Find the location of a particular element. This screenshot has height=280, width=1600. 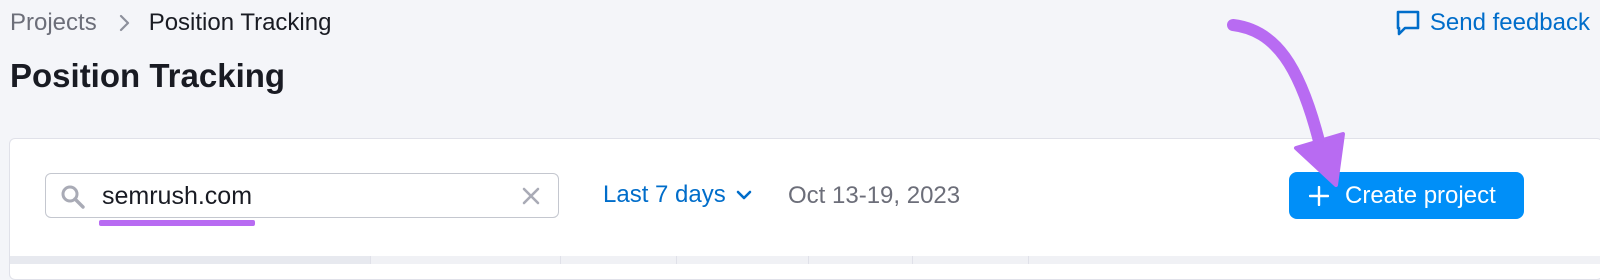

search-icon is located at coordinates (73, 197).